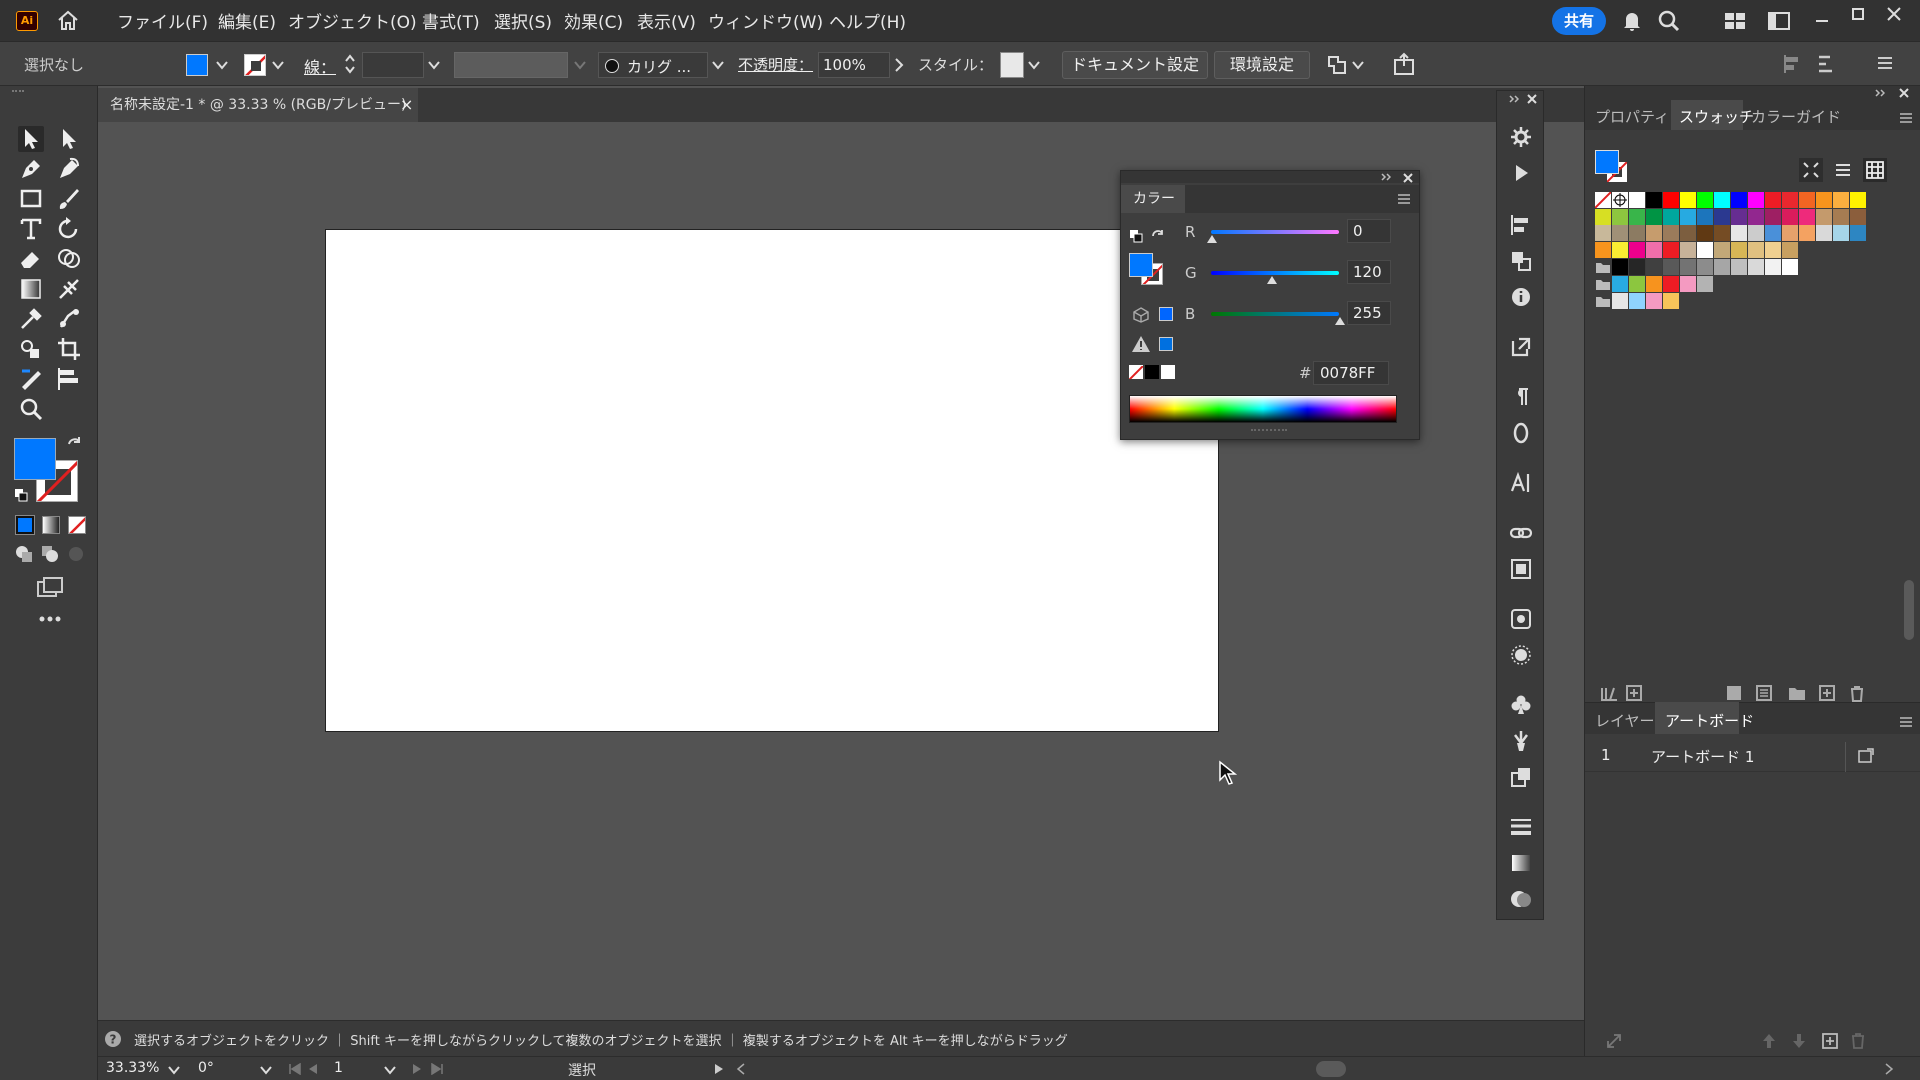 The image size is (1920, 1080). What do you see at coordinates (1521, 397) in the screenshot?
I see `paragraph-icon` at bounding box center [1521, 397].